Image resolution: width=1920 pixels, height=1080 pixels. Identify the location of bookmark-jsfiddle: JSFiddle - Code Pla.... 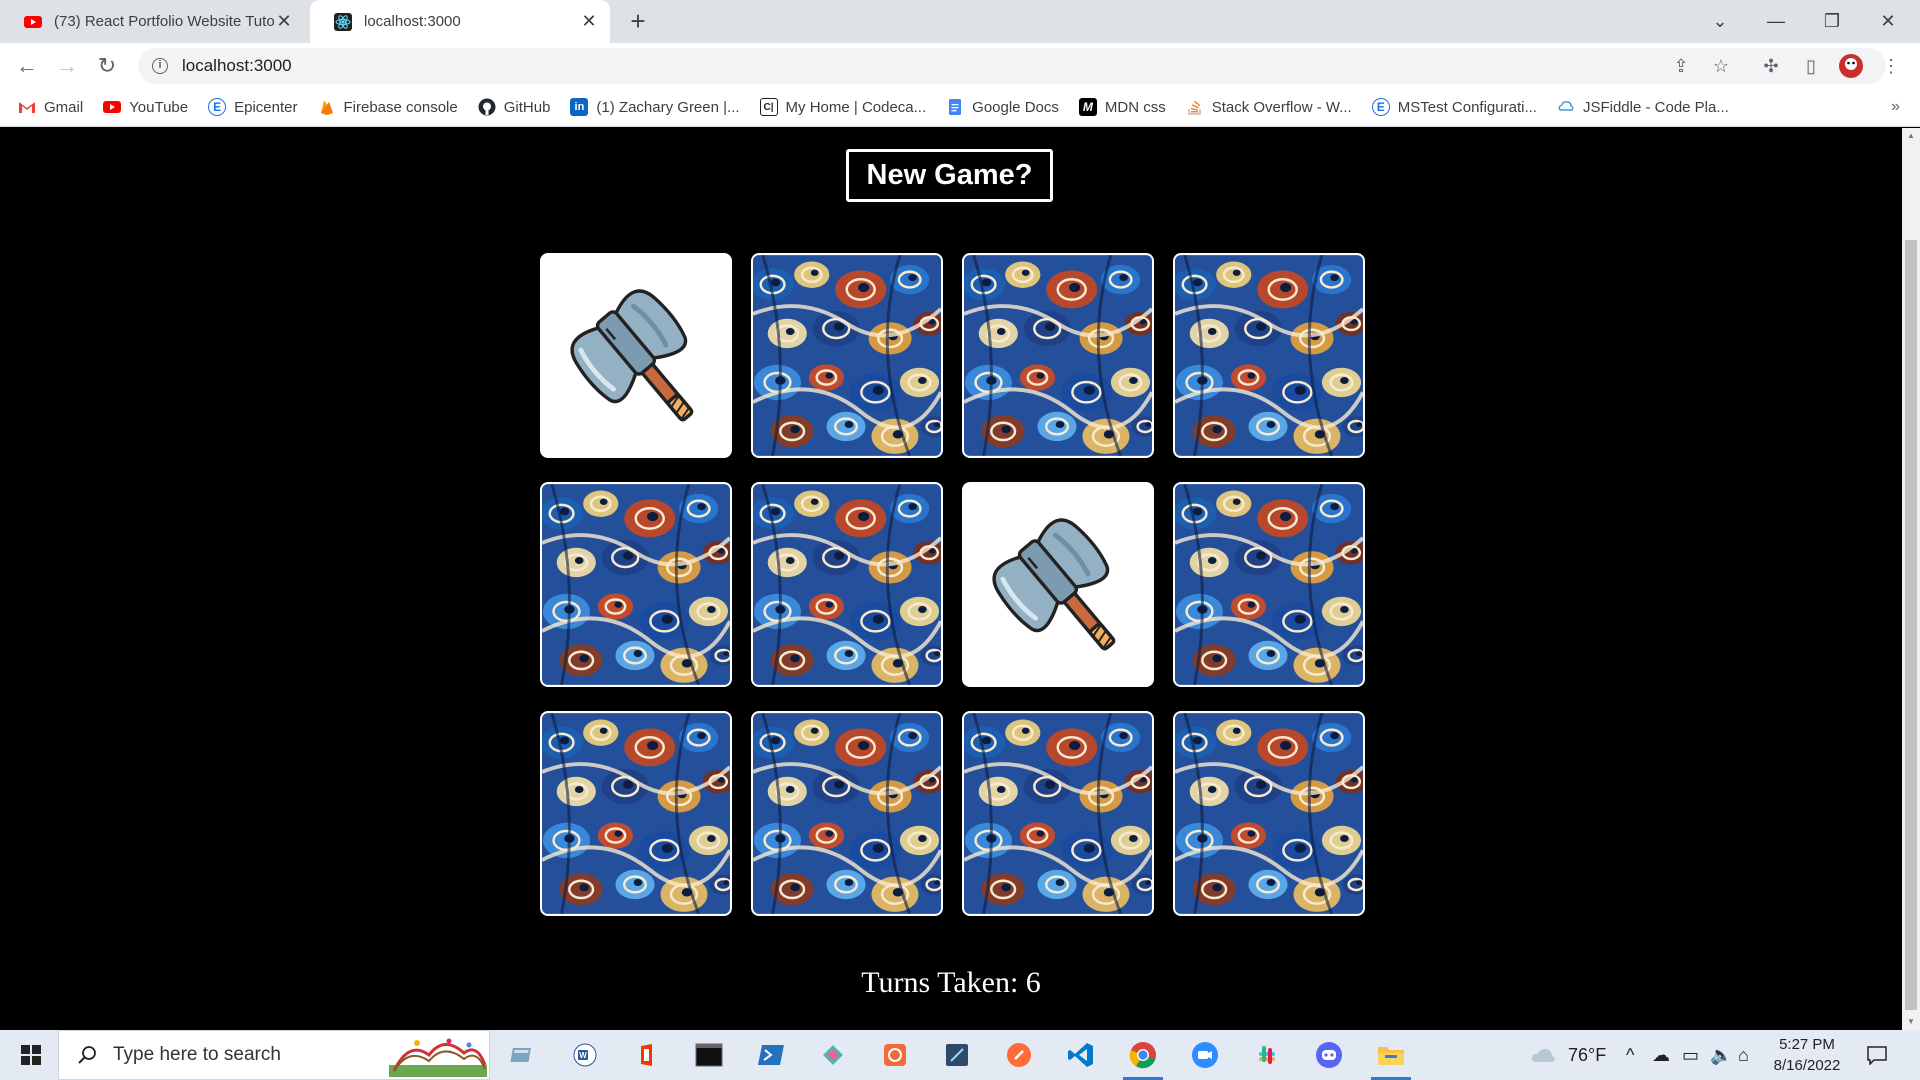
(1643, 107).